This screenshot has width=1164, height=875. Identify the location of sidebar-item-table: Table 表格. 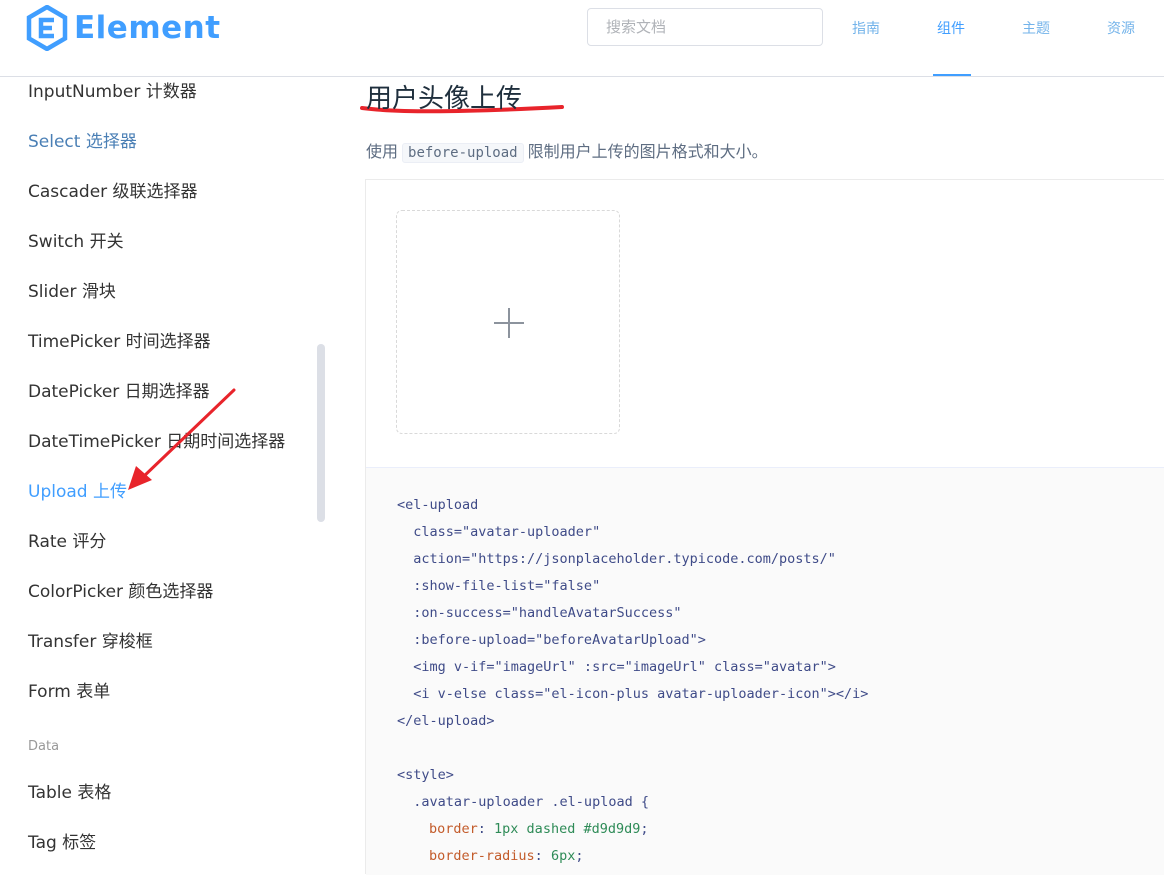
(69, 790).